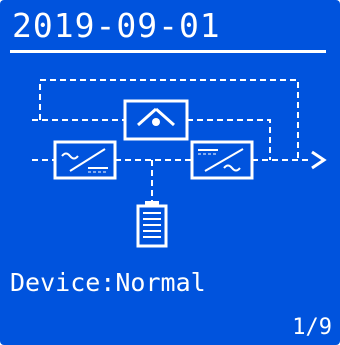 The width and height of the screenshot is (340, 345). I want to click on rectifier-icon, so click(85, 160).